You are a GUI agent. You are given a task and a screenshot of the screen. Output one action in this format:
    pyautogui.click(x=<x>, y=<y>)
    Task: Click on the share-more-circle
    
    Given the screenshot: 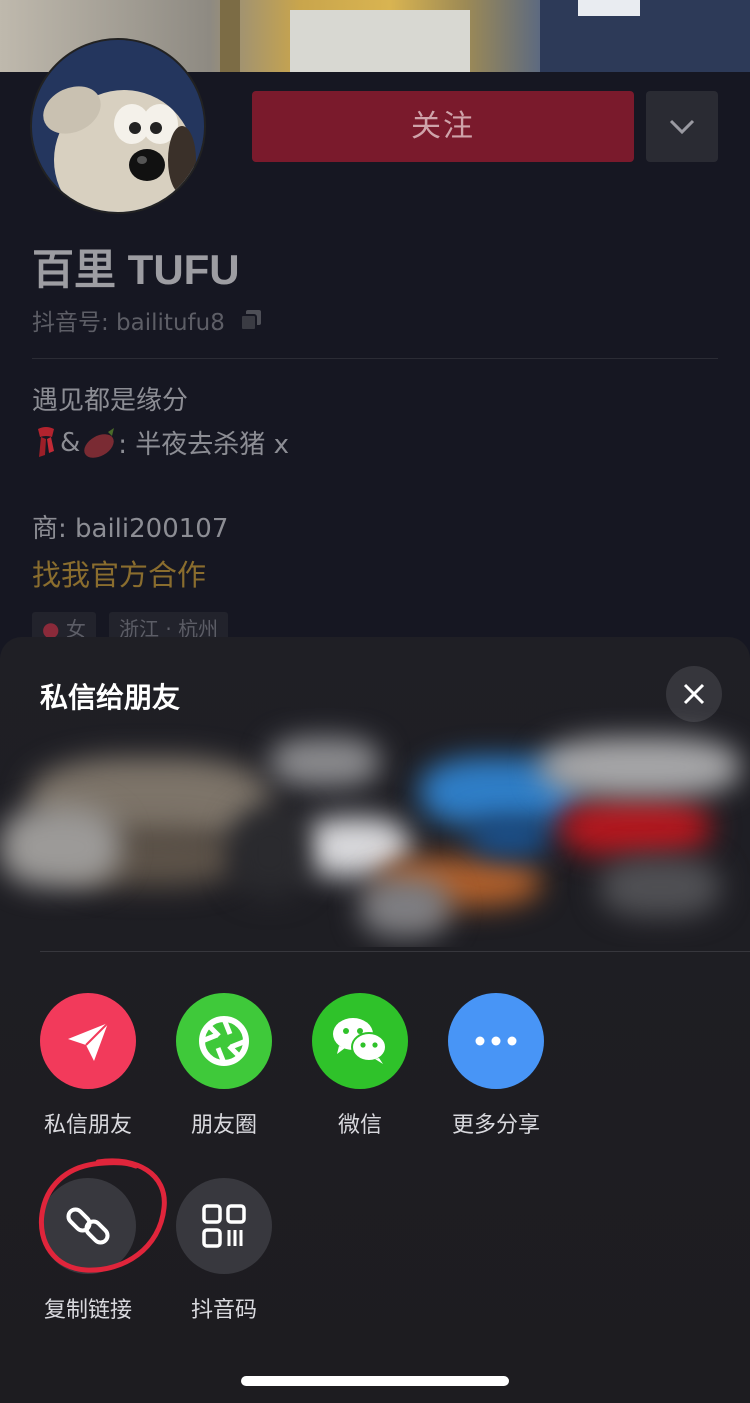 What is the action you would take?
    pyautogui.click(x=496, y=1041)
    